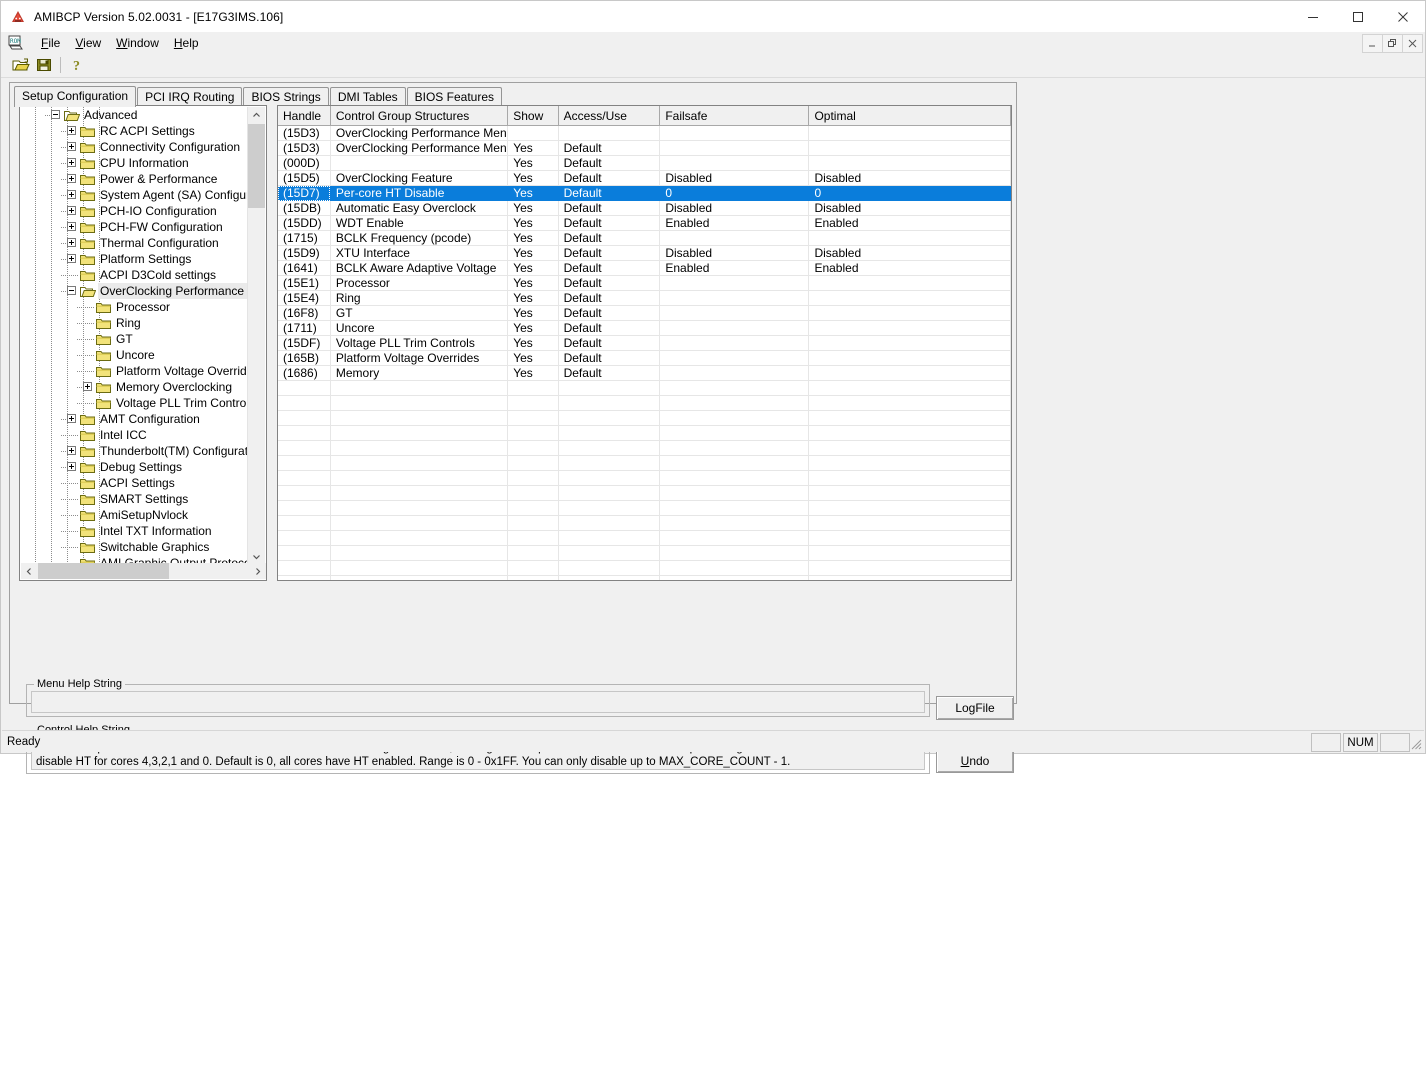  I want to click on tree-item-system-agent-sa-configuration: System Agent (SA) Configuration, so click(135, 195).